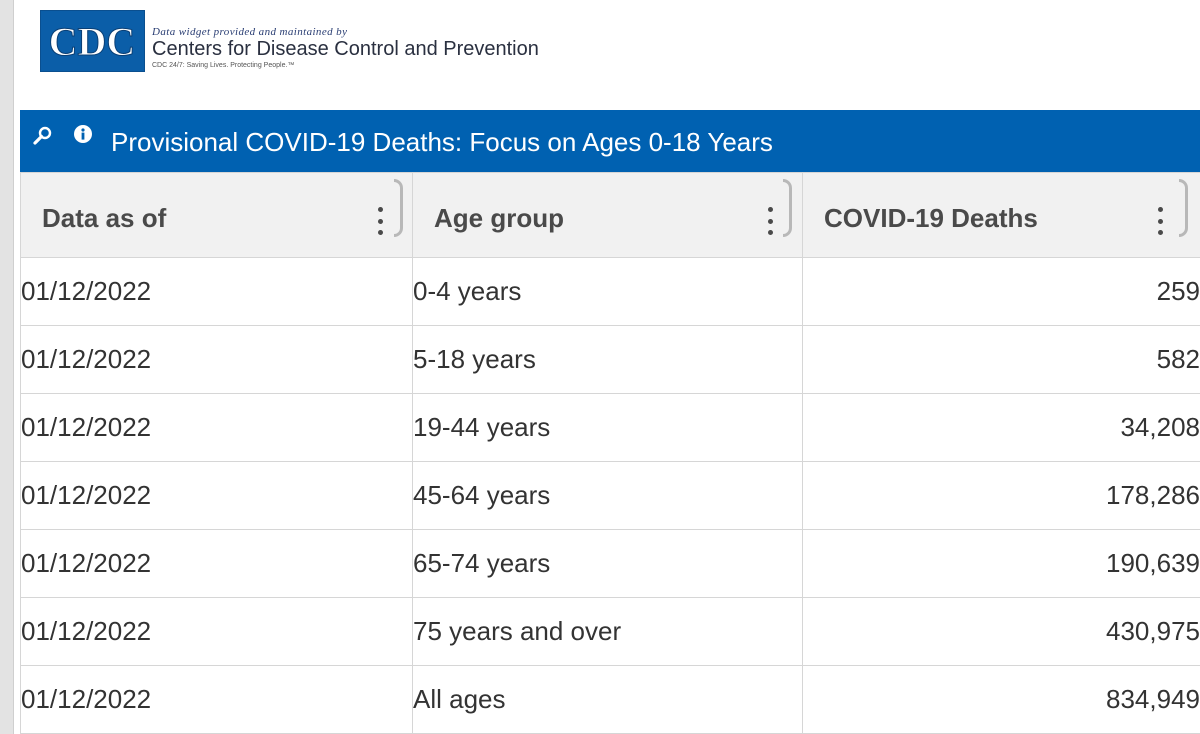 Image resolution: width=1200 pixels, height=734 pixels. I want to click on cell-deaths: 178,286, so click(1001, 495).